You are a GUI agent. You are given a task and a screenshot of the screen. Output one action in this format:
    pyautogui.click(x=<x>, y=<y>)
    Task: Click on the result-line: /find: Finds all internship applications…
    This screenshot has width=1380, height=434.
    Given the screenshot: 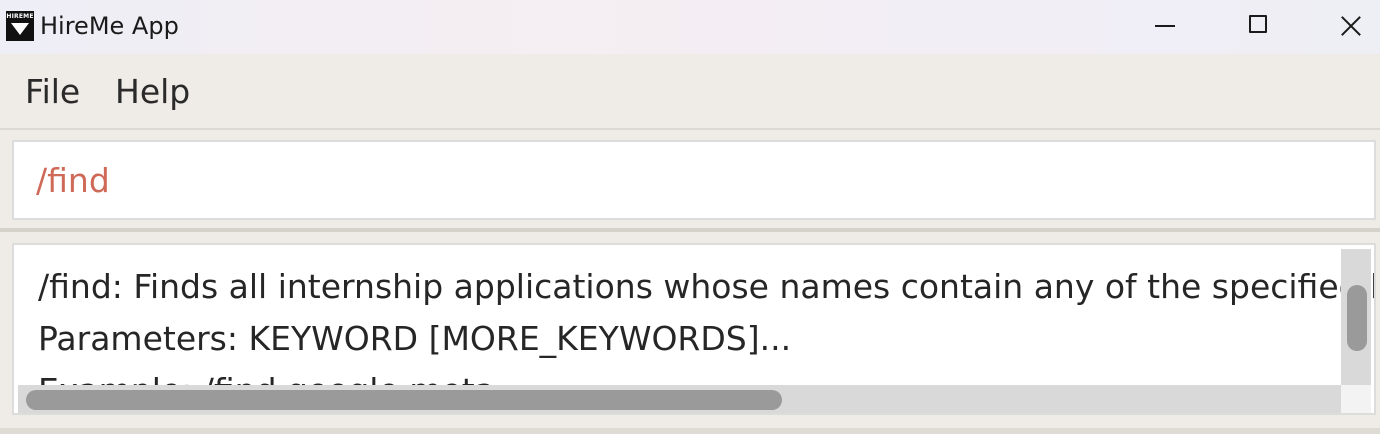 What is the action you would take?
    pyautogui.click(x=706, y=286)
    